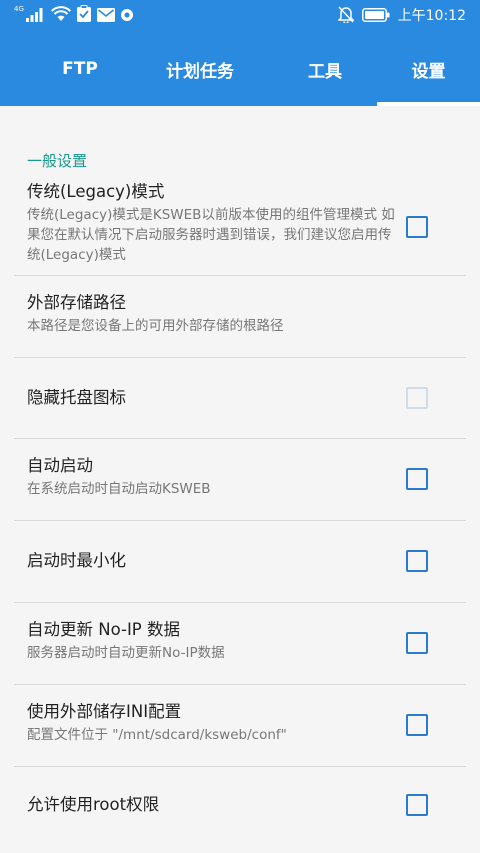 Image resolution: width=480 pixels, height=853 pixels. What do you see at coordinates (431, 16) in the screenshot?
I see `clock: 上午10:12` at bounding box center [431, 16].